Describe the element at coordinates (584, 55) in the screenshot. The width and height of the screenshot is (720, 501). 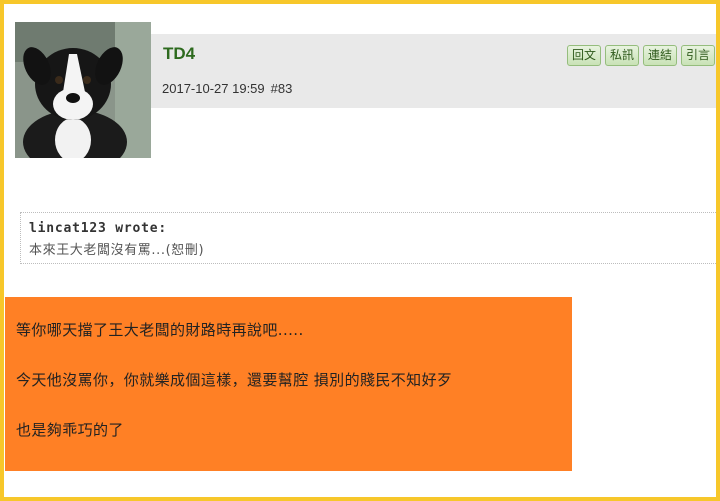
I see `reply-button: 回文` at that location.